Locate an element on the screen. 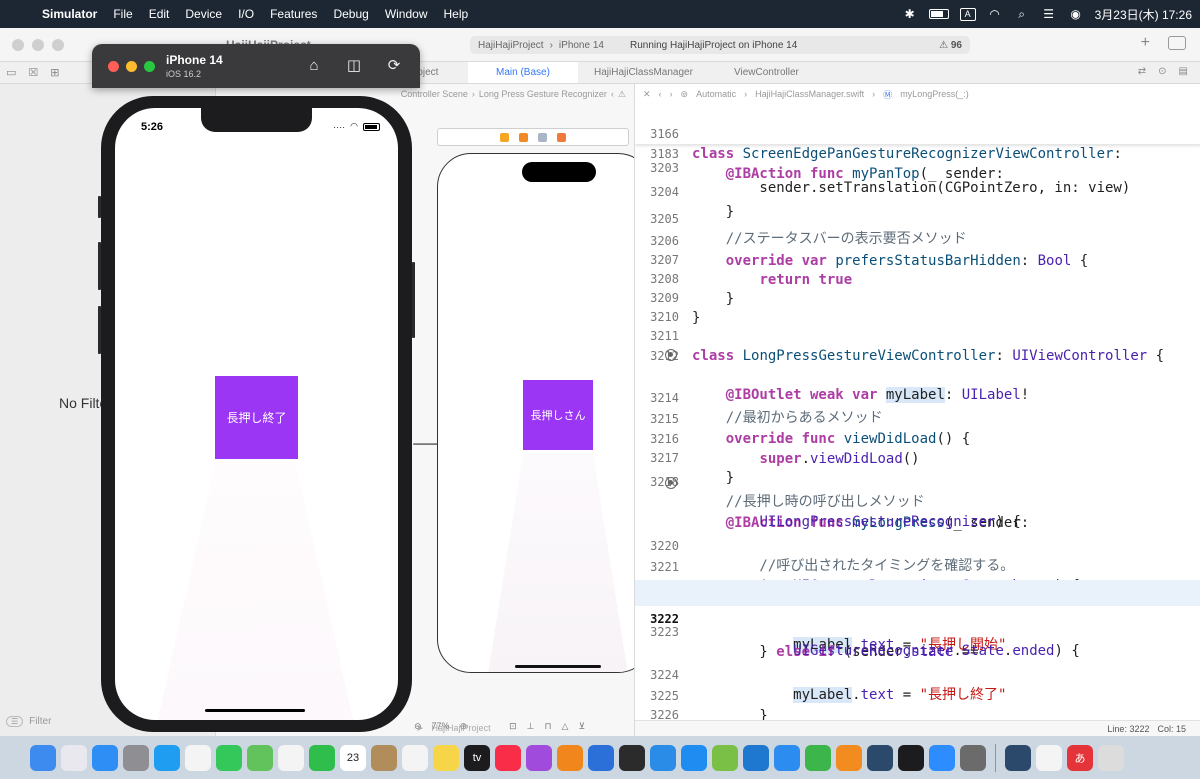 The height and width of the screenshot is (779, 1200). contacts-icon is located at coordinates (384, 757).